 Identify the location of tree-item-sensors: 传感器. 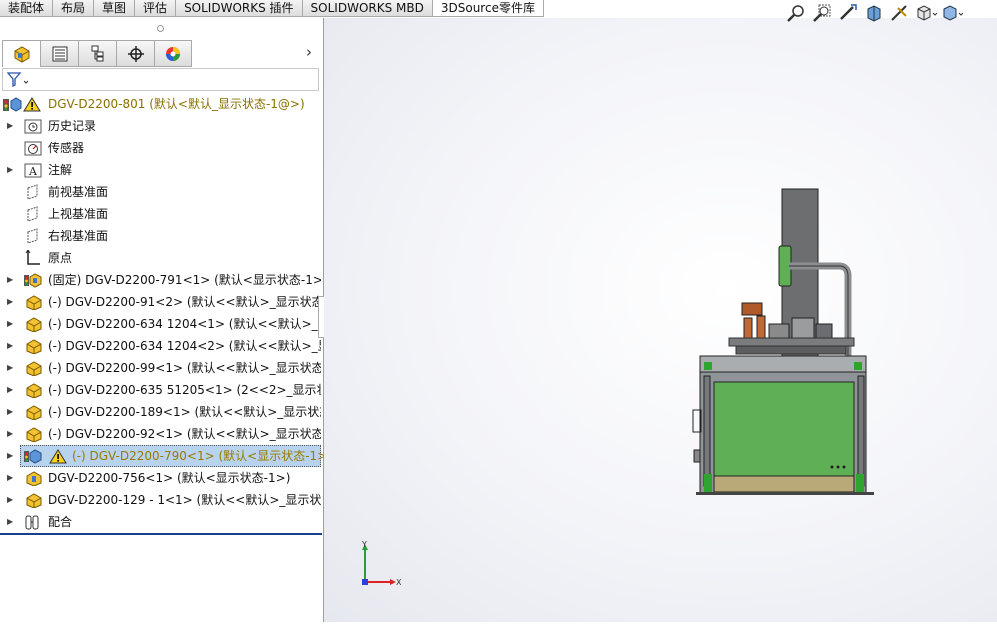
(160, 148).